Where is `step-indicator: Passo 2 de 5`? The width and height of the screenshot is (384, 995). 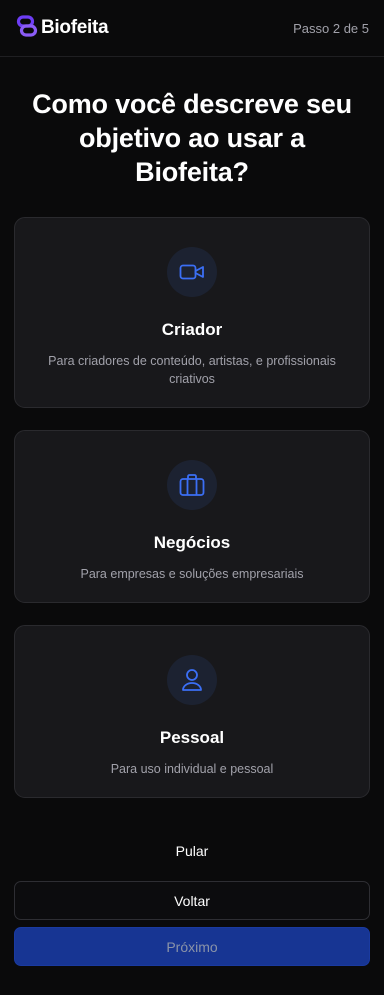
step-indicator: Passo 2 de 5 is located at coordinates (331, 28).